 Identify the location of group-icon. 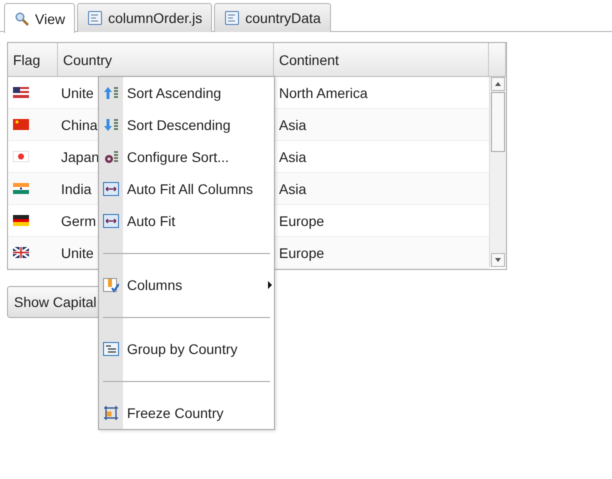
(111, 349).